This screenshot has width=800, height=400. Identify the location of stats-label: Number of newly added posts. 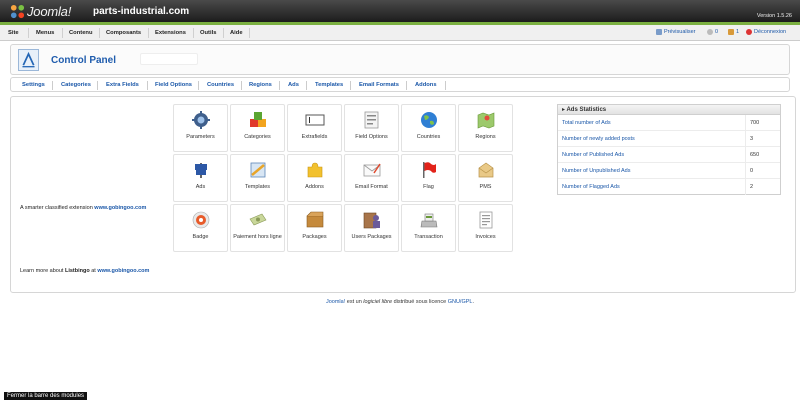
(598, 139).